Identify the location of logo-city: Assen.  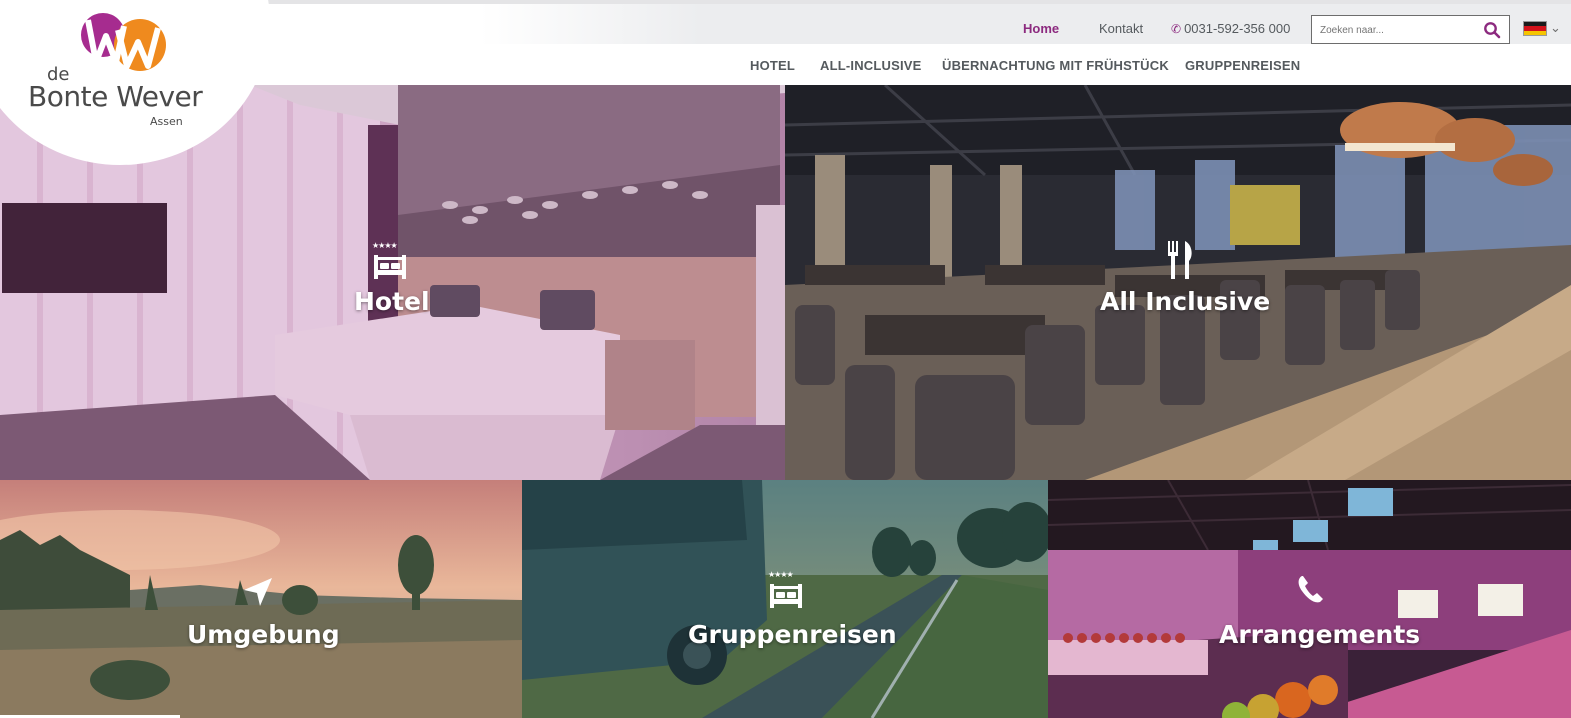
(166, 121).